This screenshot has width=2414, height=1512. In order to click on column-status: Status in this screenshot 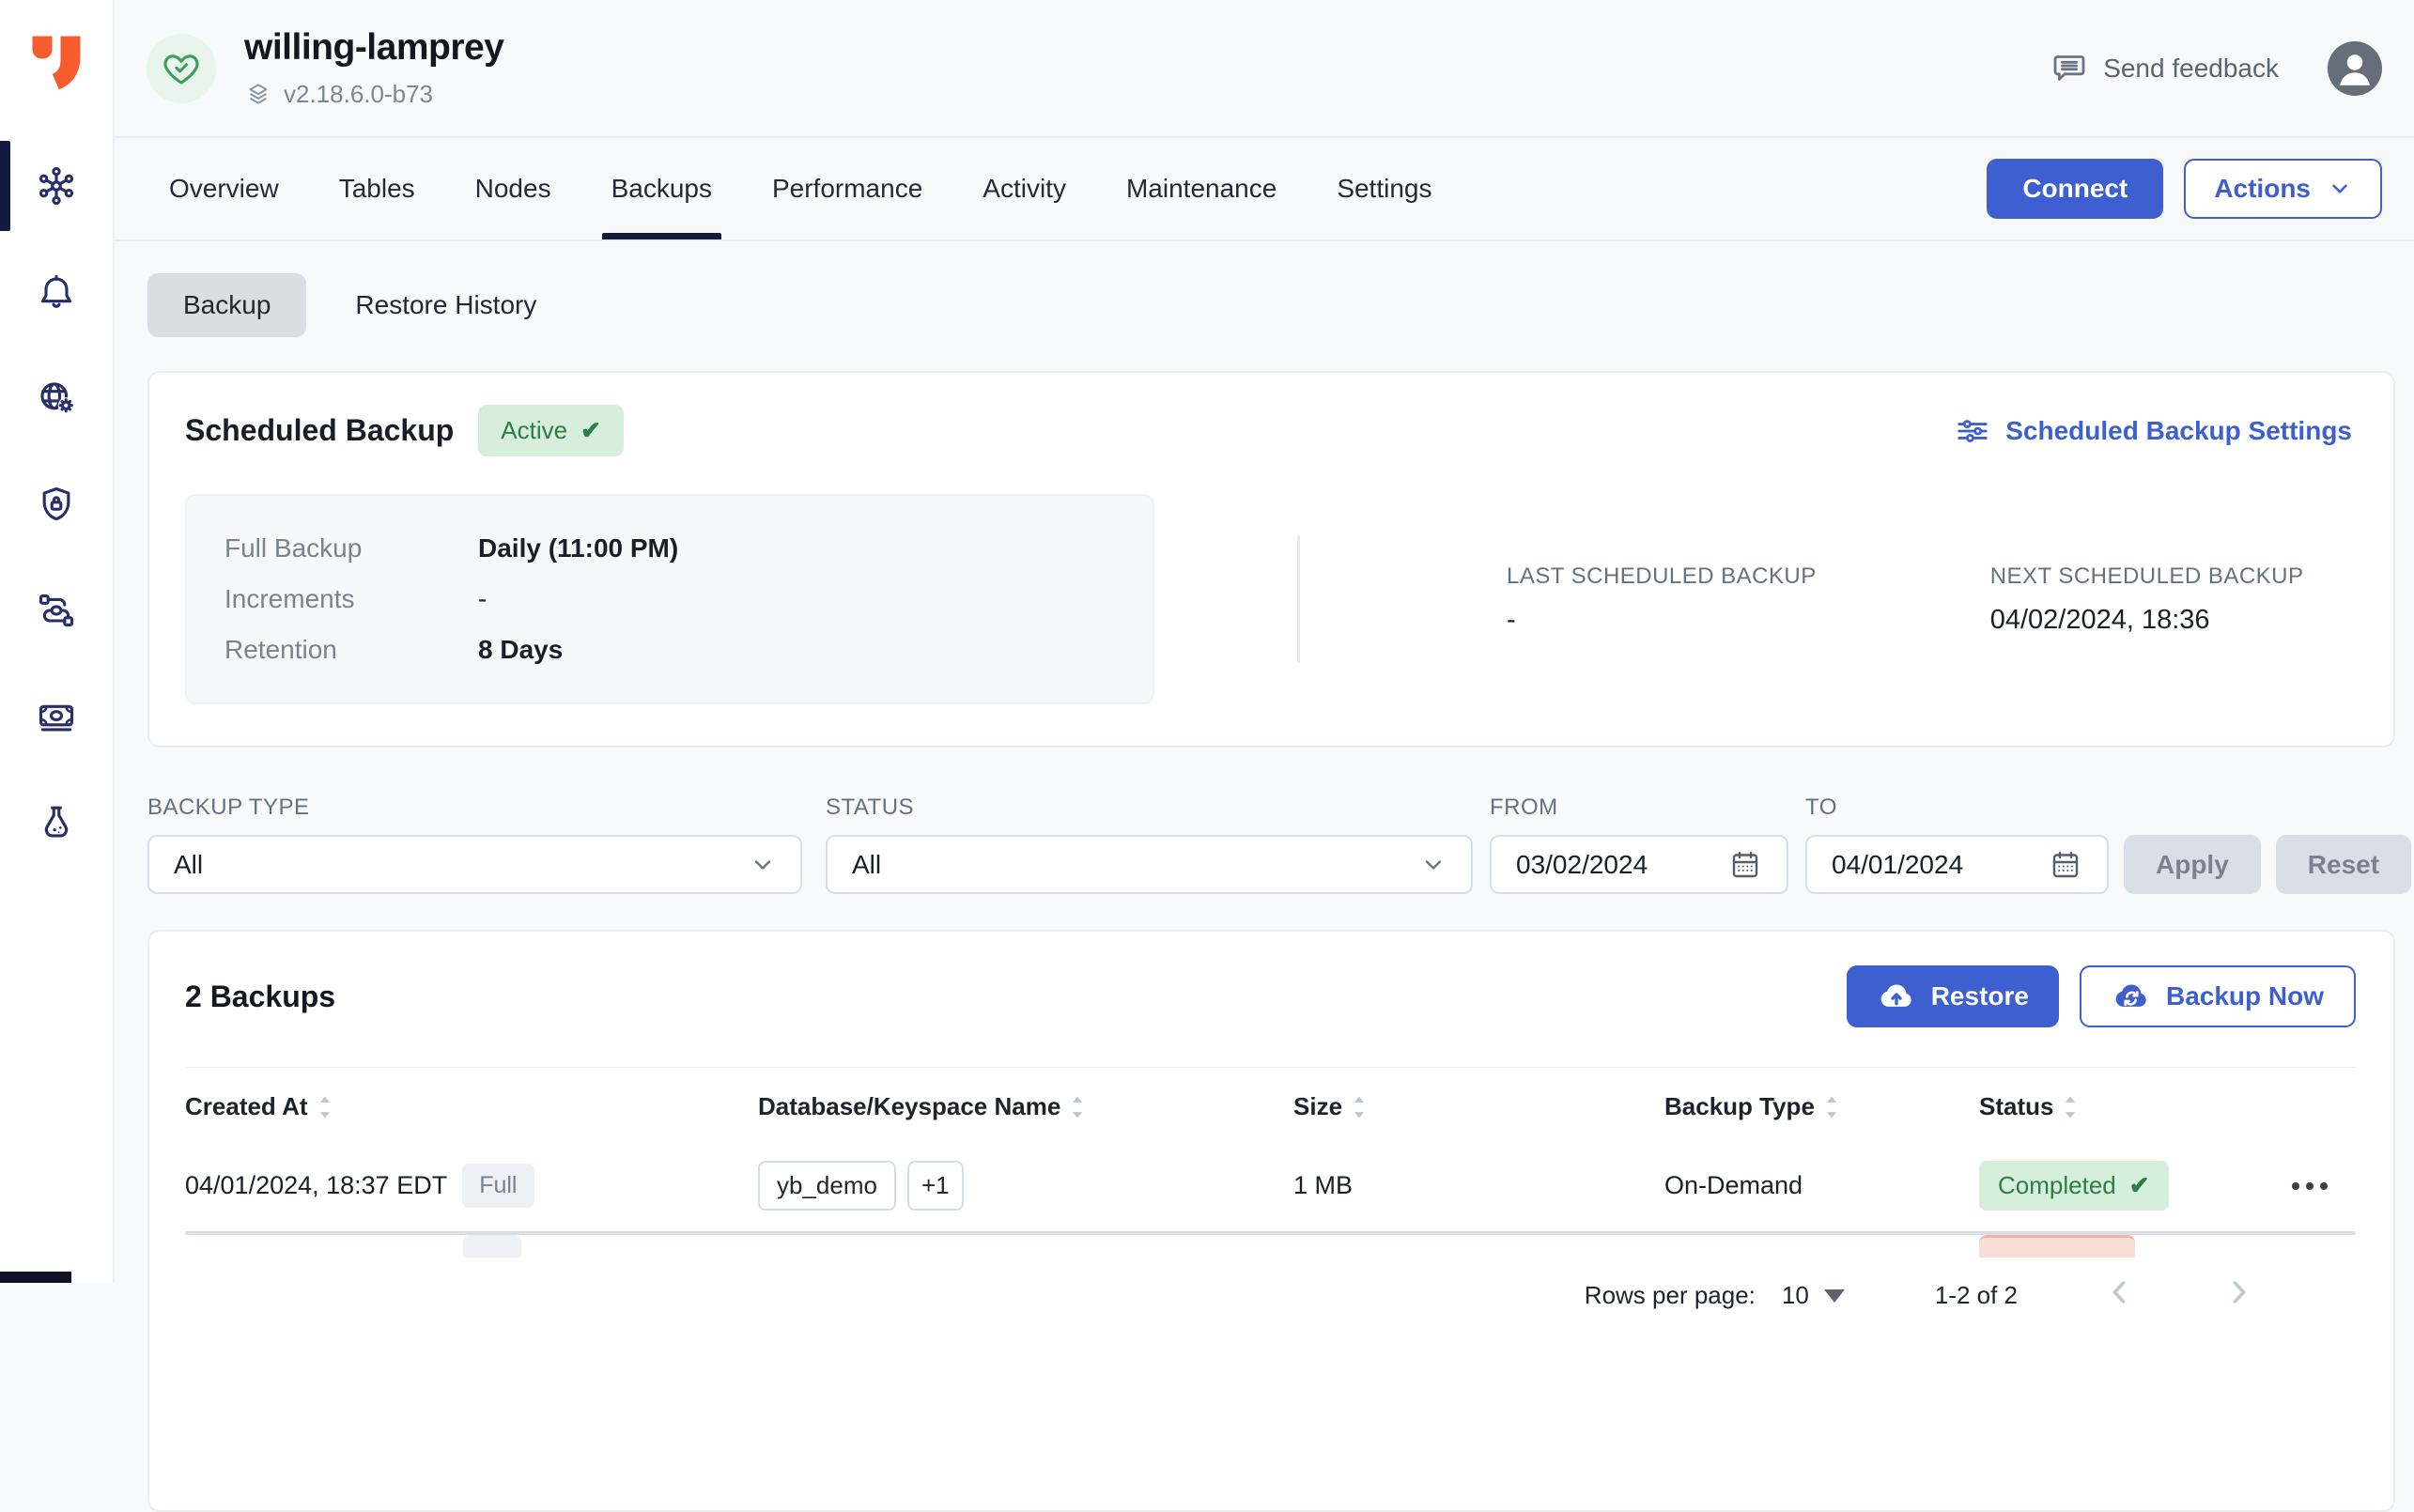, I will do `click(2116, 1106)`.